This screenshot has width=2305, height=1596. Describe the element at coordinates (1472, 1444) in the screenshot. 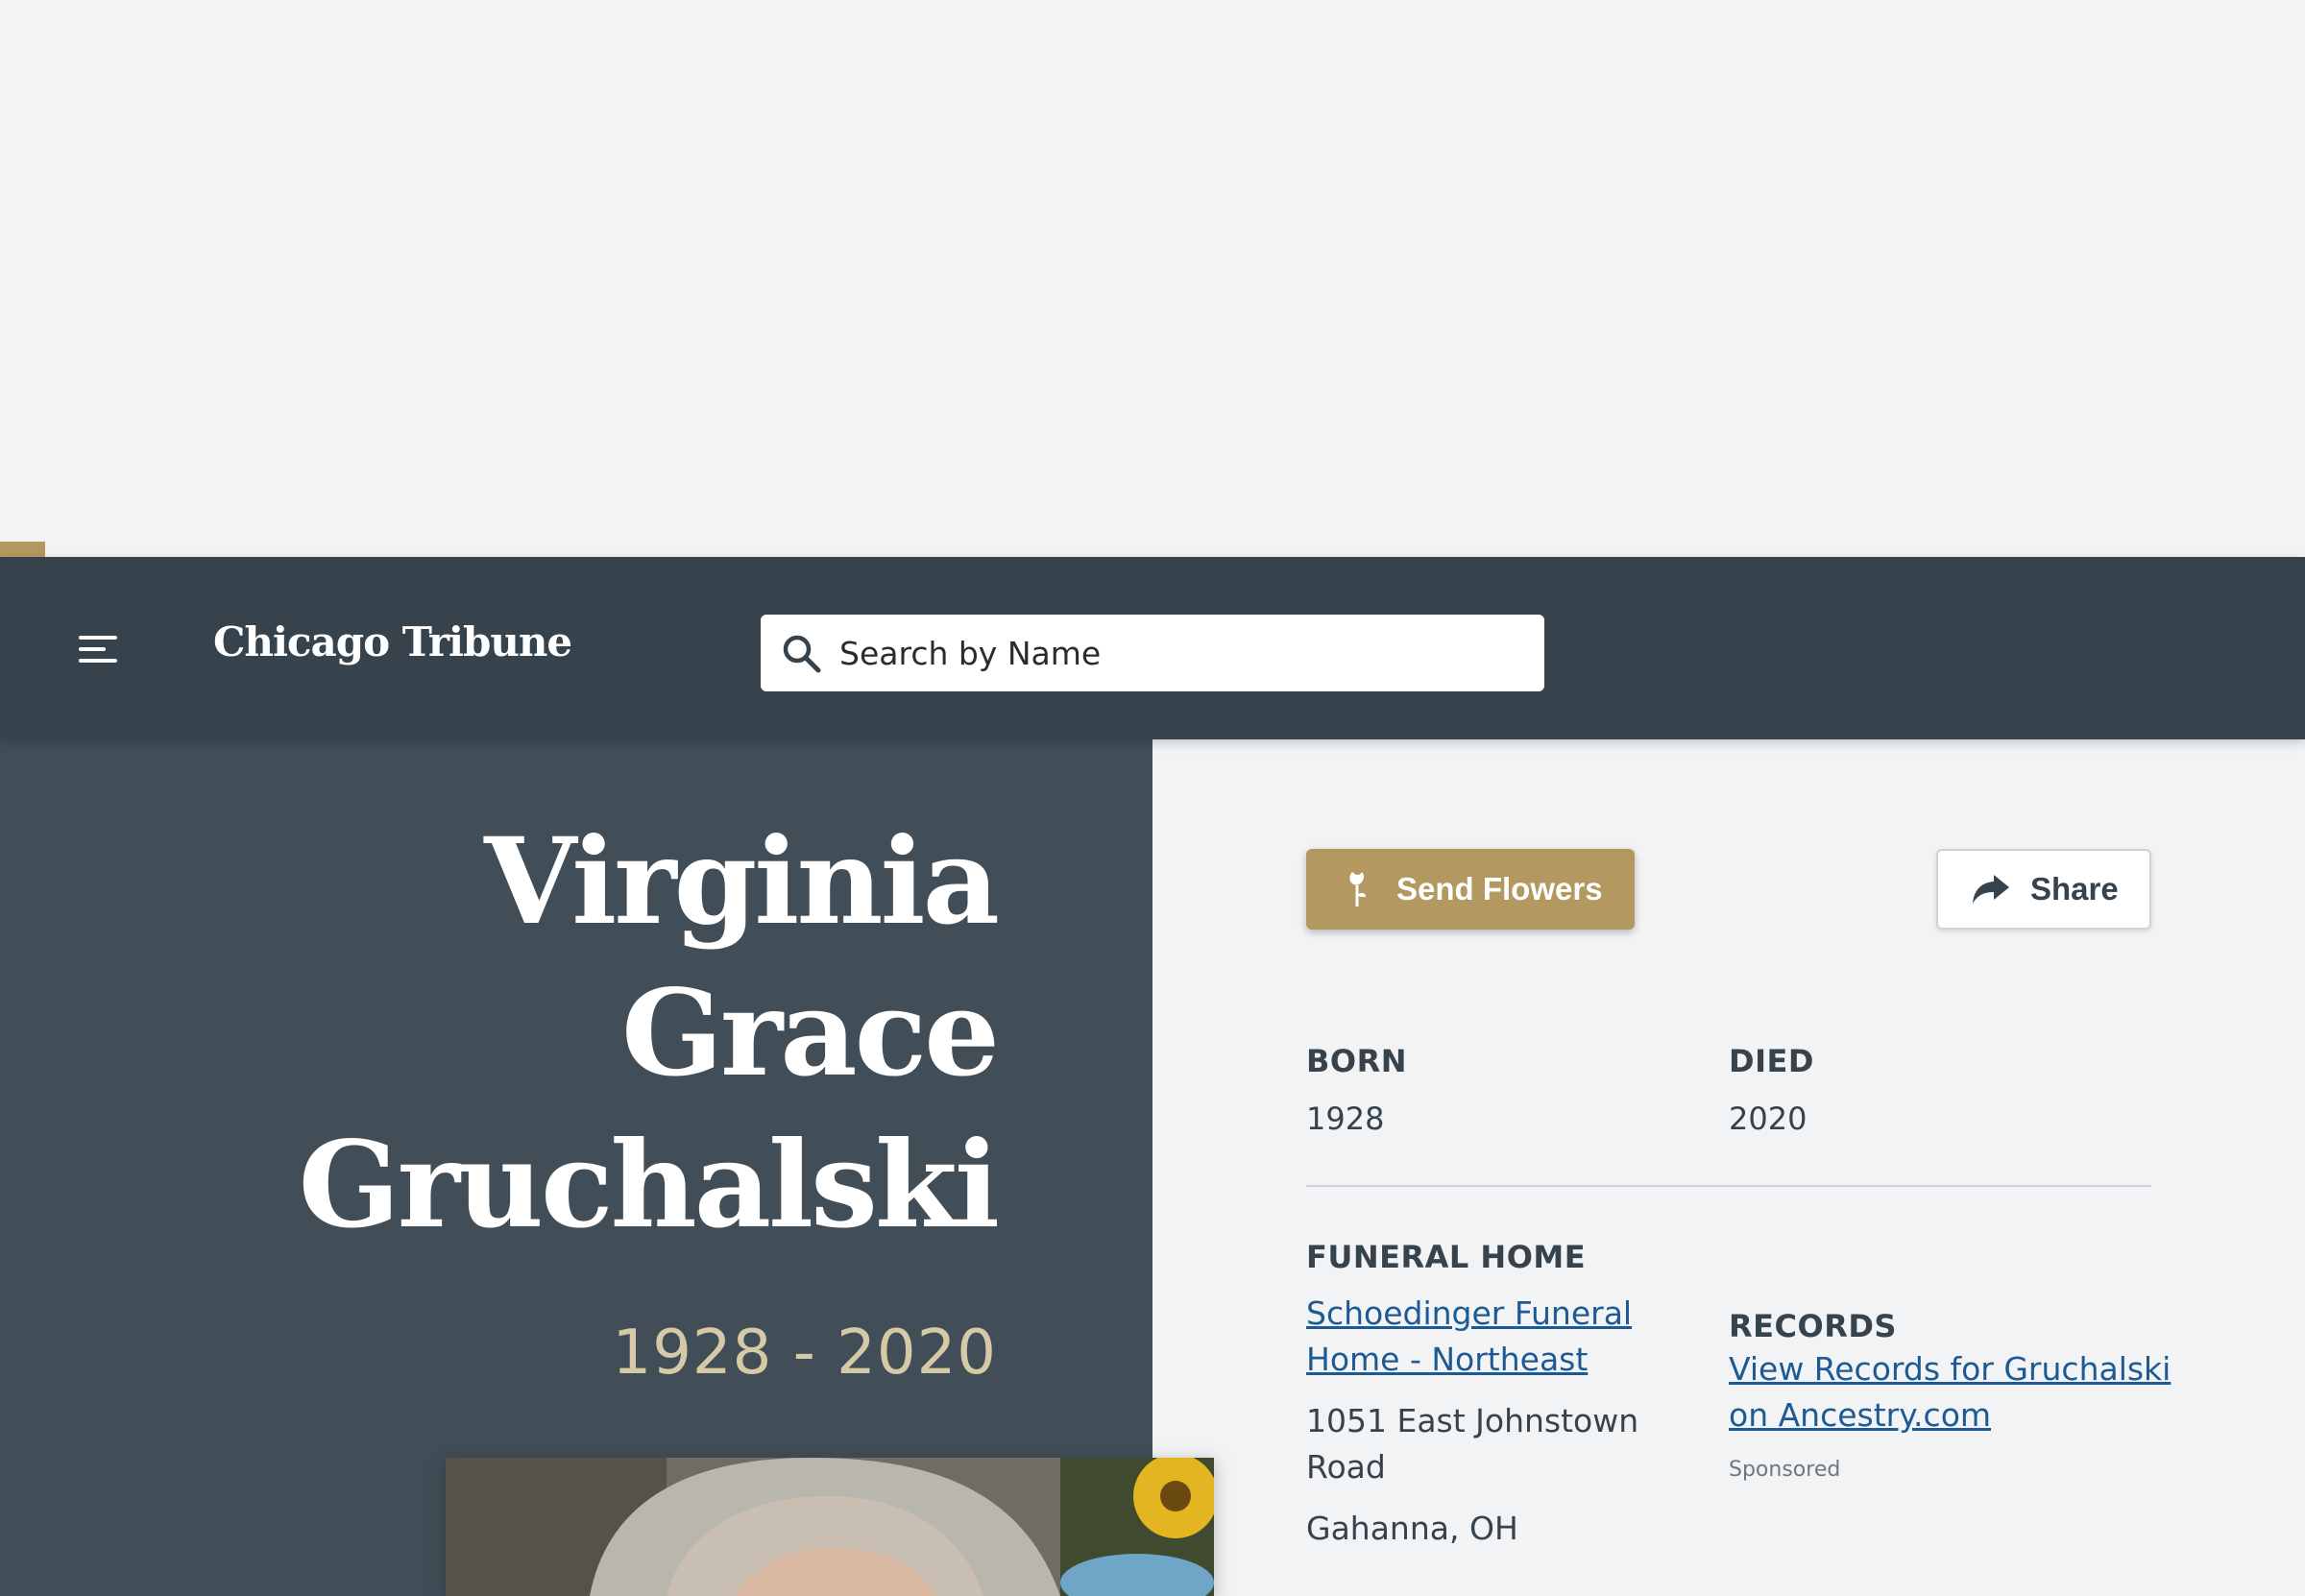

I see `funeral-home-address: 1051 East Johnstown Road` at that location.